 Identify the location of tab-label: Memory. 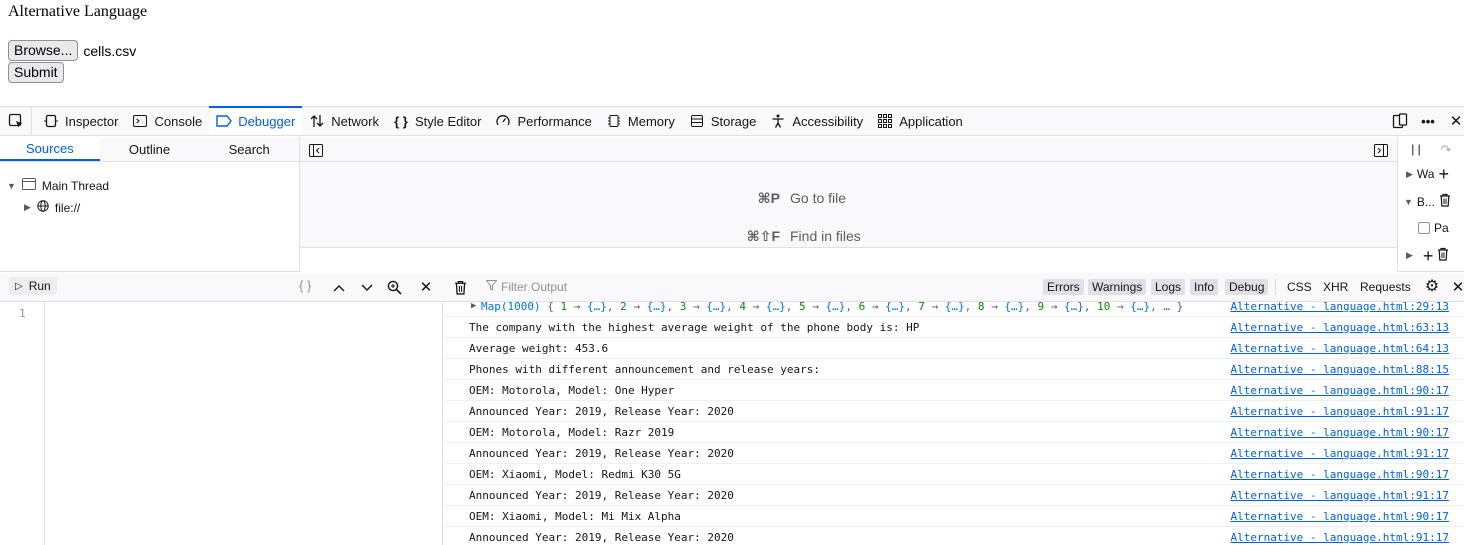
(651, 121).